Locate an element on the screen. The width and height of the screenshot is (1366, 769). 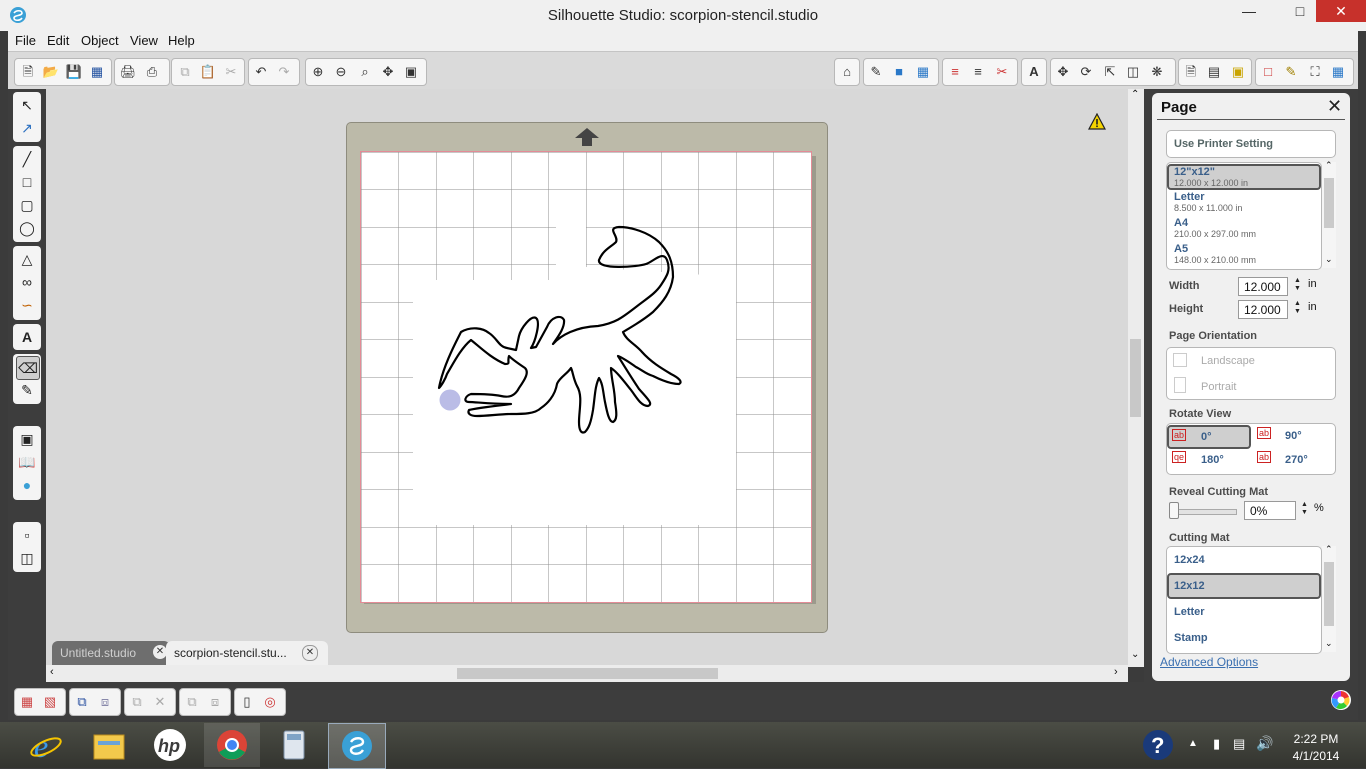
vertical-scroll-thumb is located at coordinates (1135, 378).